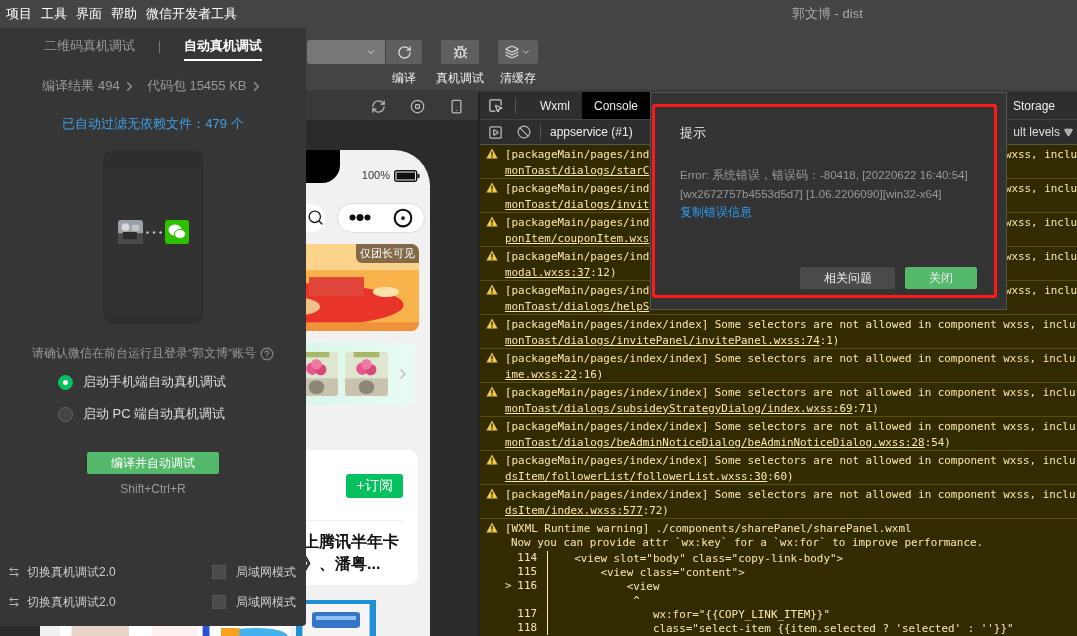  Describe the element at coordinates (577, 306) in the screenshot. I see `file-link: monToast/dialogs/helpS` at that location.